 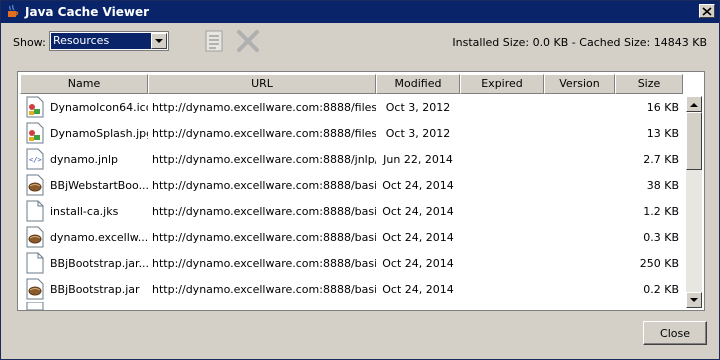 I want to click on column-header-modified: Modified, so click(x=418, y=84).